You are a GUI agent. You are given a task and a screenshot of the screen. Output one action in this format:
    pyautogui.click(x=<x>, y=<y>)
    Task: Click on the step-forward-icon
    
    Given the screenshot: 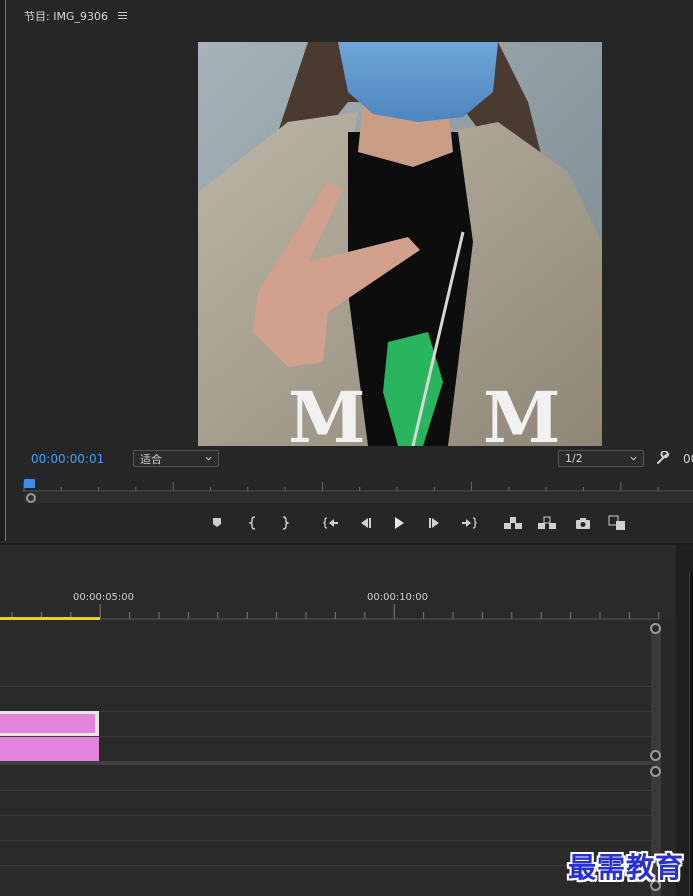 What is the action you would take?
    pyautogui.click(x=434, y=523)
    